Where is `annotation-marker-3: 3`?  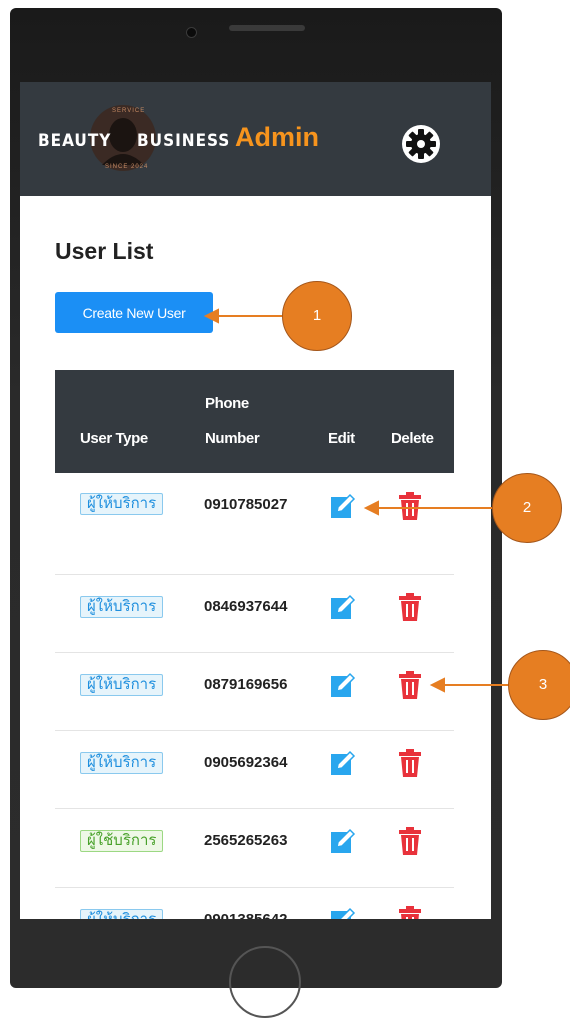 annotation-marker-3: 3 is located at coordinates (539, 685).